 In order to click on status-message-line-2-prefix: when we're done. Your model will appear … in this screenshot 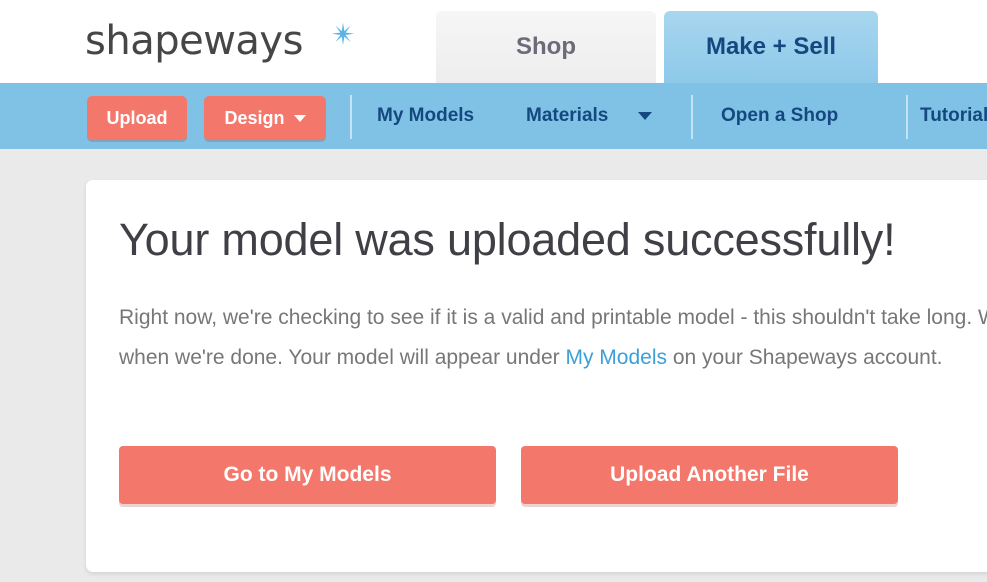, I will do `click(342, 357)`.